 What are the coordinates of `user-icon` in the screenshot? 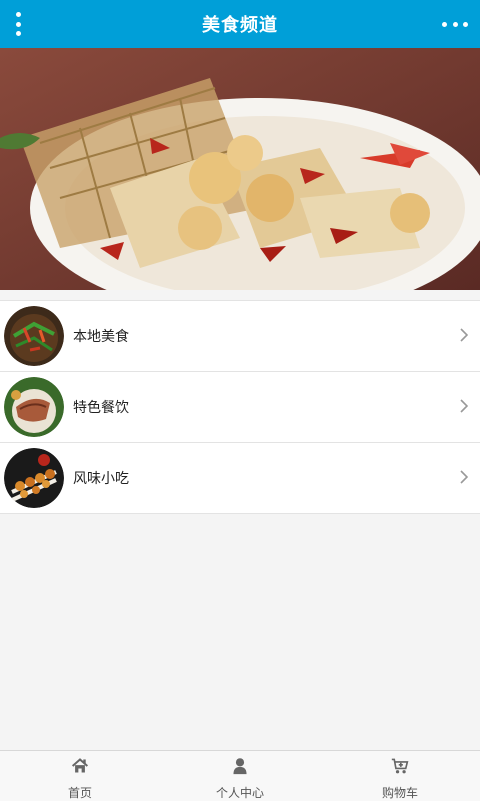 It's located at (240, 766).